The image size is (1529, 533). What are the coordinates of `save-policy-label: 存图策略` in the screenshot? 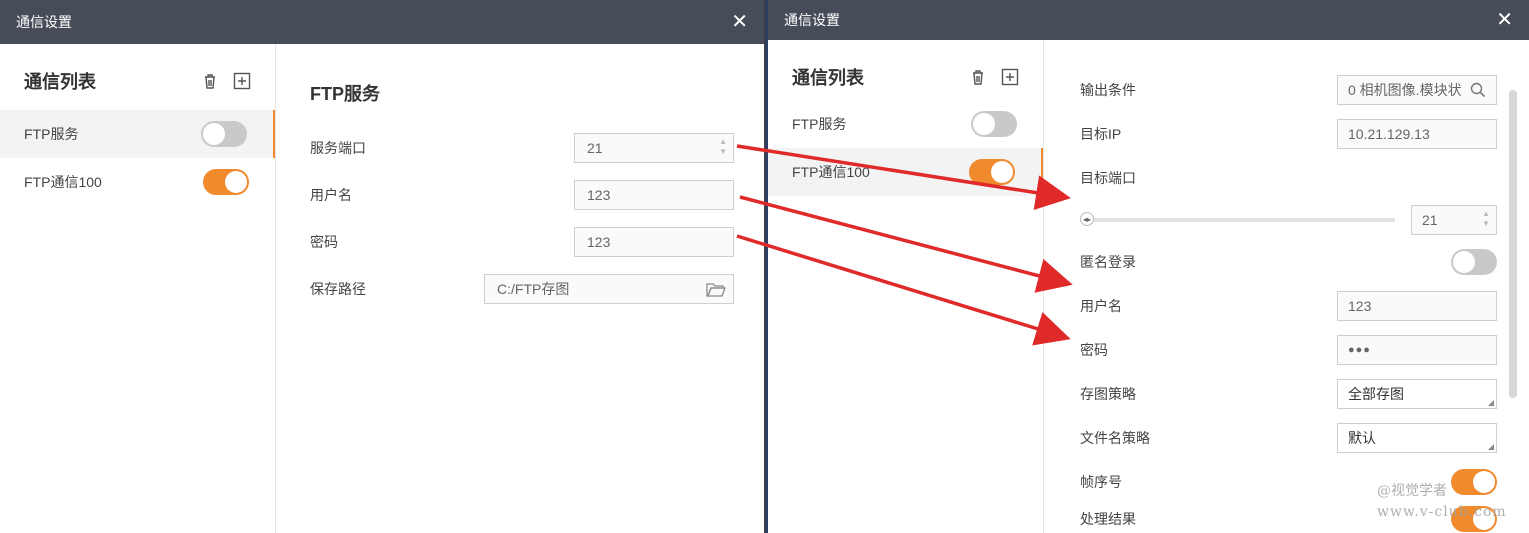 It's located at (1108, 394).